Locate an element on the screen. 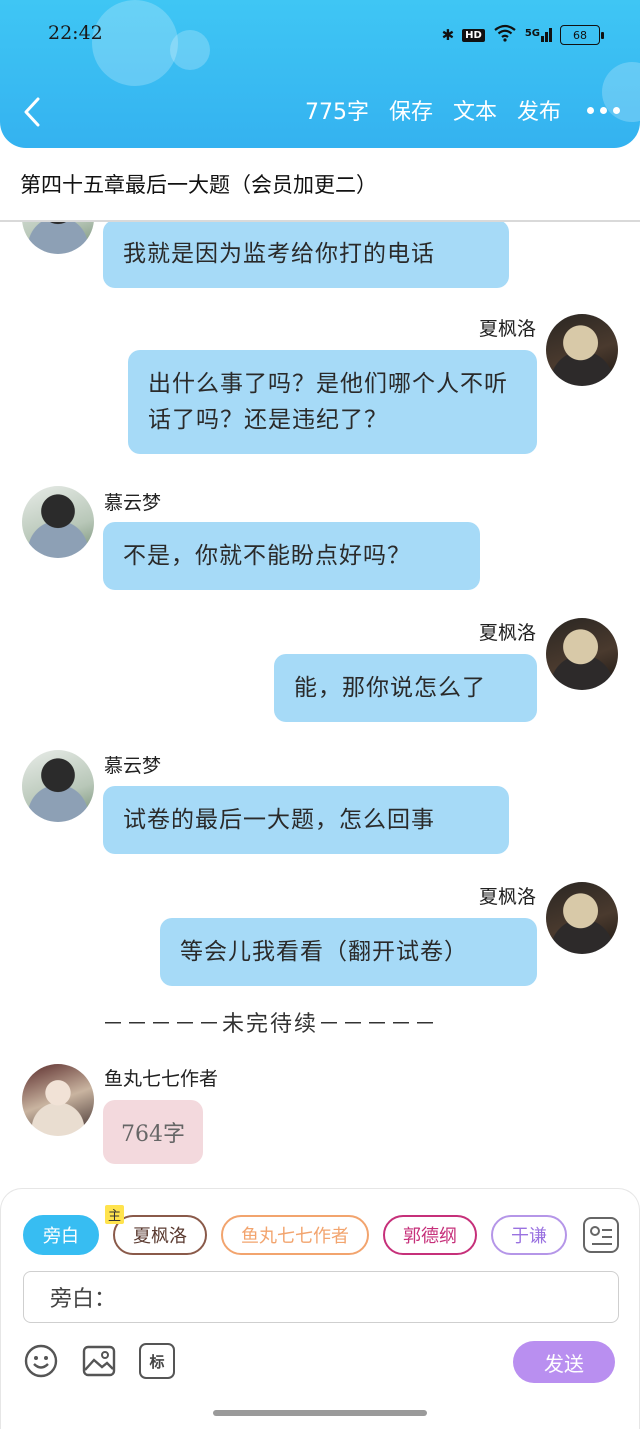 The image size is (640, 1429). composer-tools: 标 is located at coordinates (99, 1361).